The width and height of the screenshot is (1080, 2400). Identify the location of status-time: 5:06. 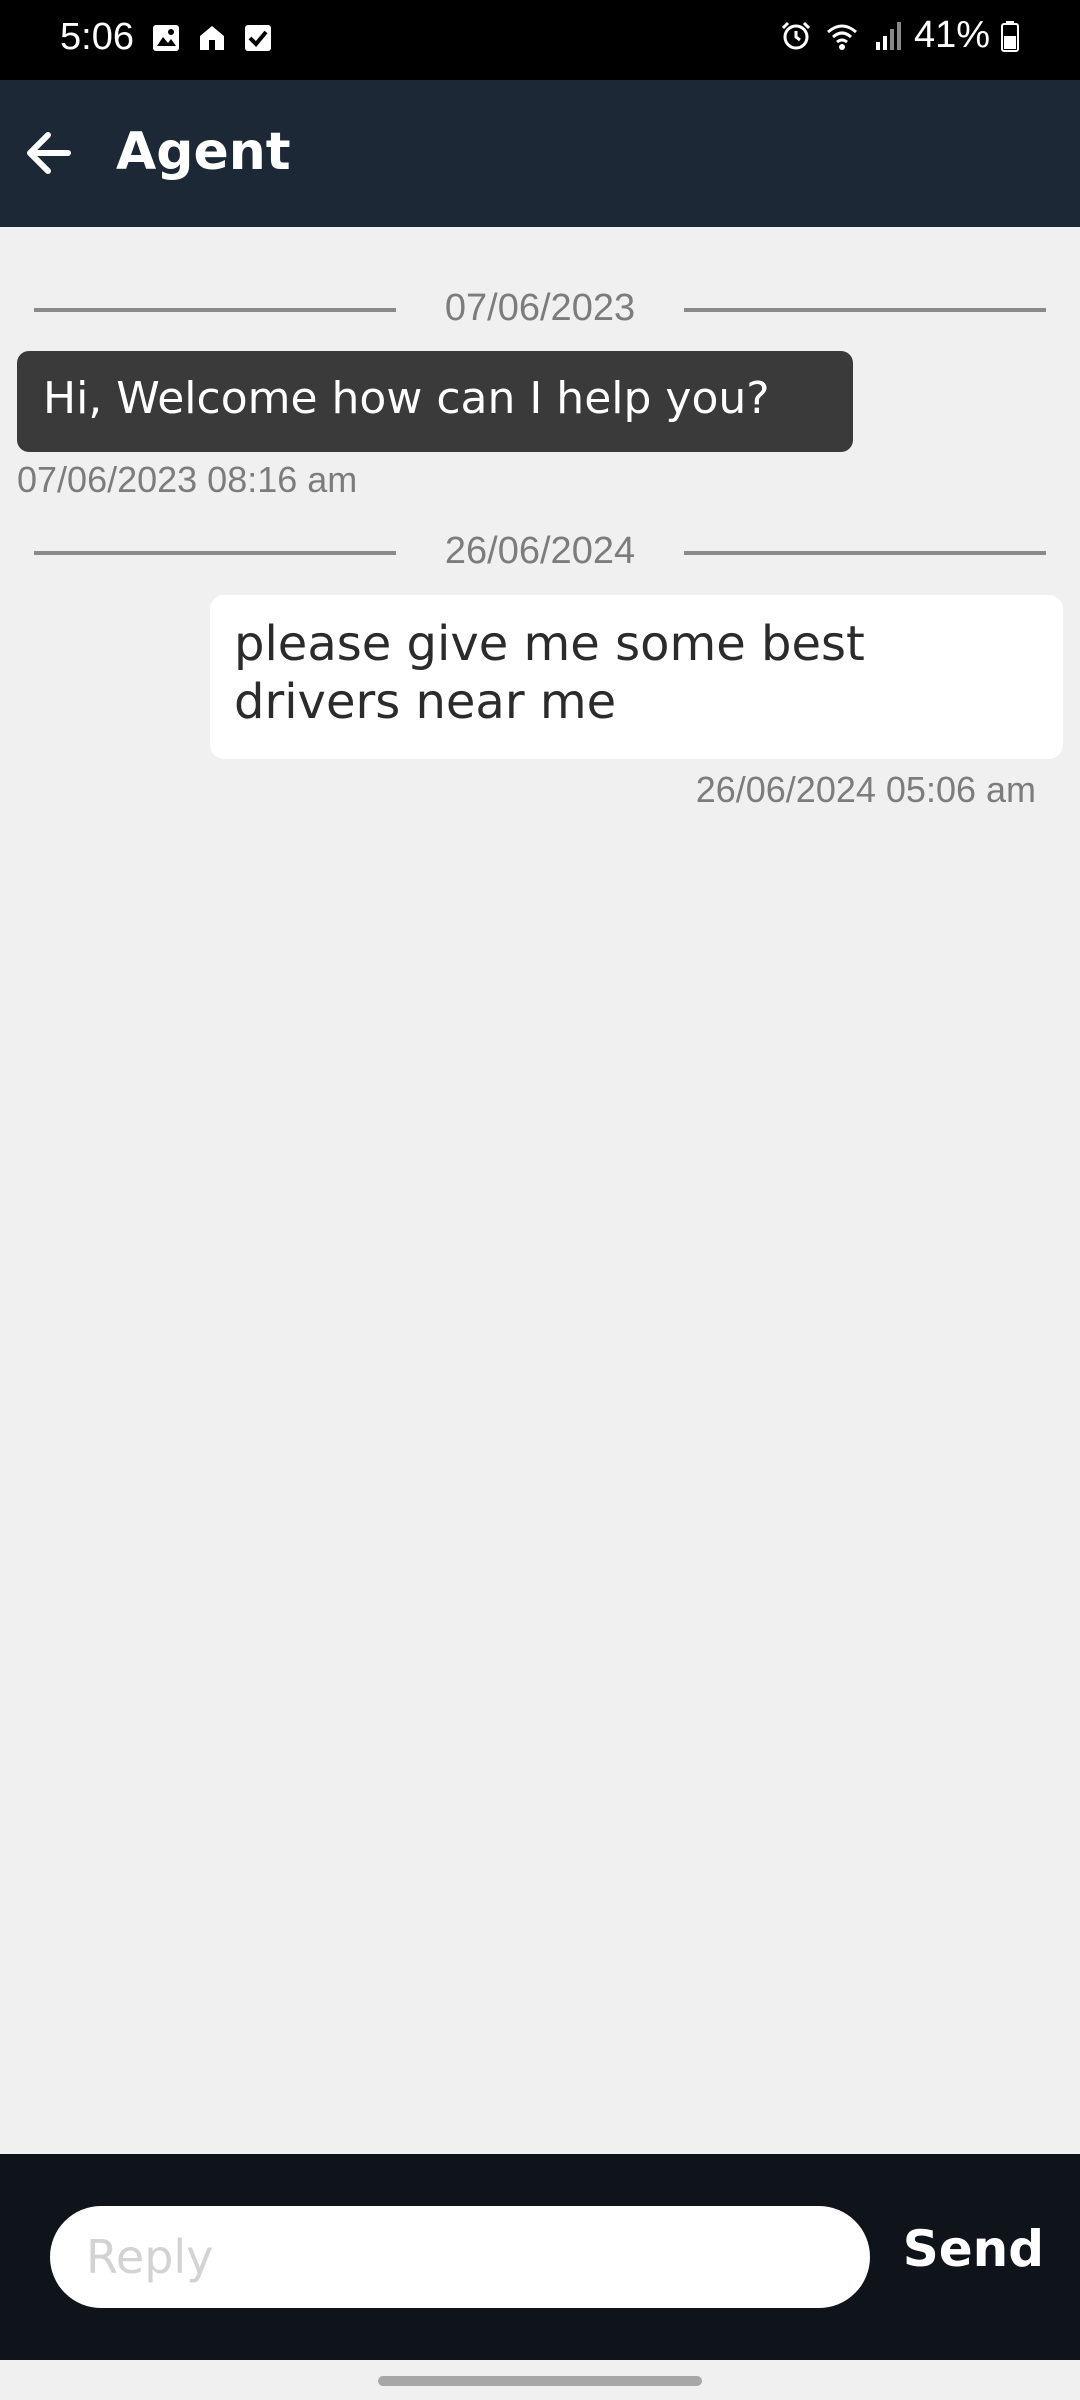
(97, 37).